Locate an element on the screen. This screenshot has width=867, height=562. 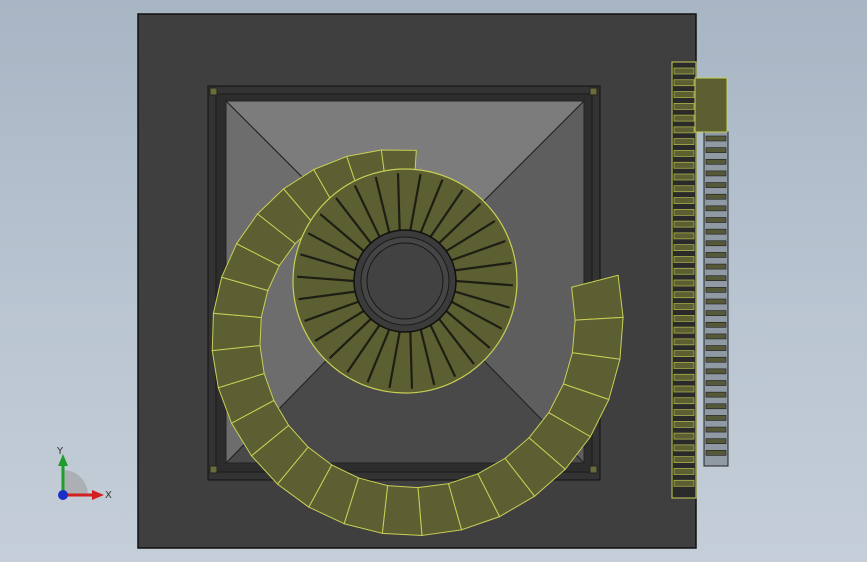
right-ladder is located at coordinates (684, 280).